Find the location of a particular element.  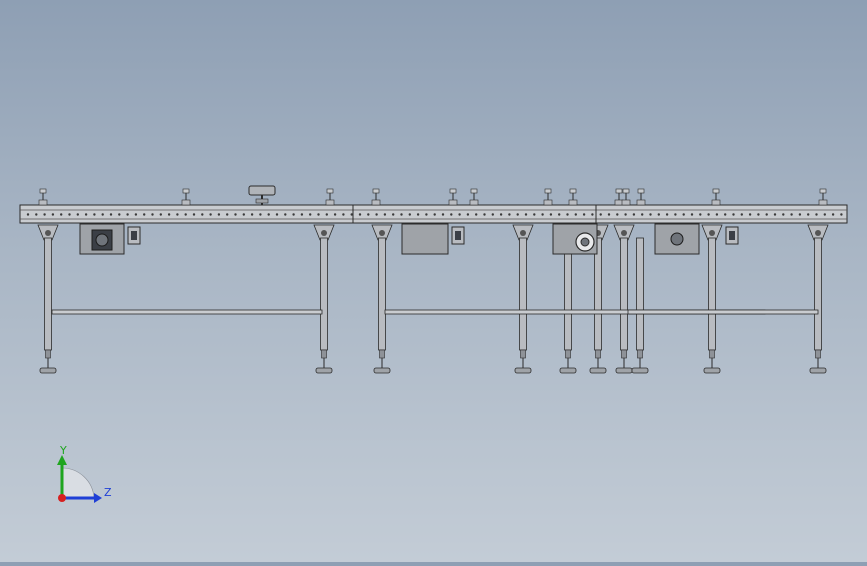

top-disc is located at coordinates (262, 195).